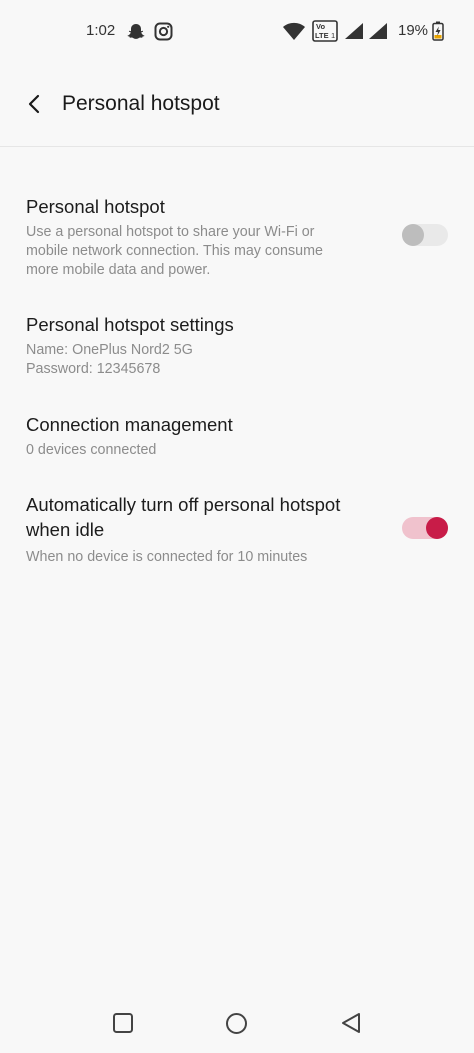 The image size is (474, 1053). Describe the element at coordinates (413, 30) in the screenshot. I see `battery-percentage: 19%` at that location.